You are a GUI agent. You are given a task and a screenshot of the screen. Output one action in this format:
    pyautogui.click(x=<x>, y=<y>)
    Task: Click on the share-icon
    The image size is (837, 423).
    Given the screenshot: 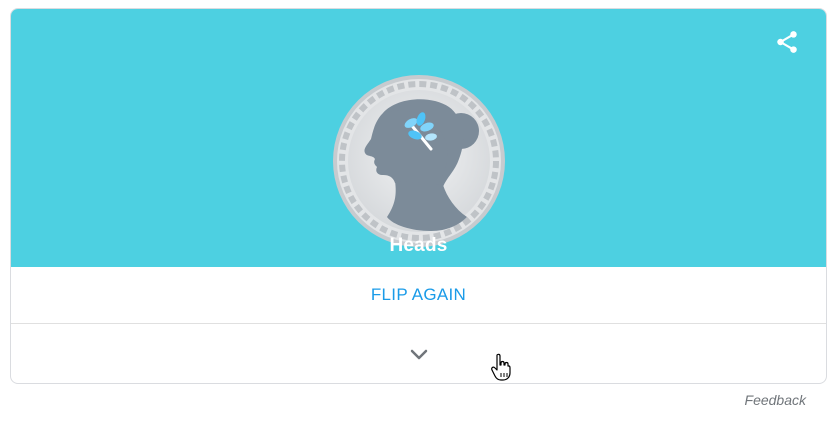 What is the action you would take?
    pyautogui.click(x=787, y=42)
    